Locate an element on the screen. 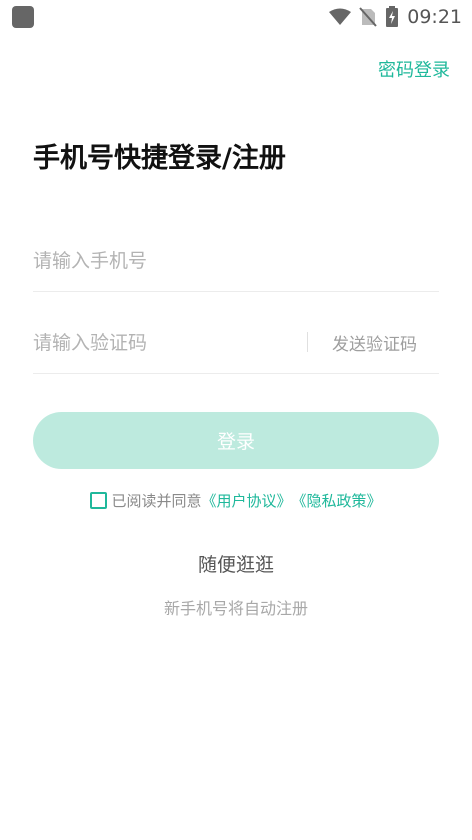 The height and width of the screenshot is (840, 472). battery-charging-icon is located at coordinates (392, 16).